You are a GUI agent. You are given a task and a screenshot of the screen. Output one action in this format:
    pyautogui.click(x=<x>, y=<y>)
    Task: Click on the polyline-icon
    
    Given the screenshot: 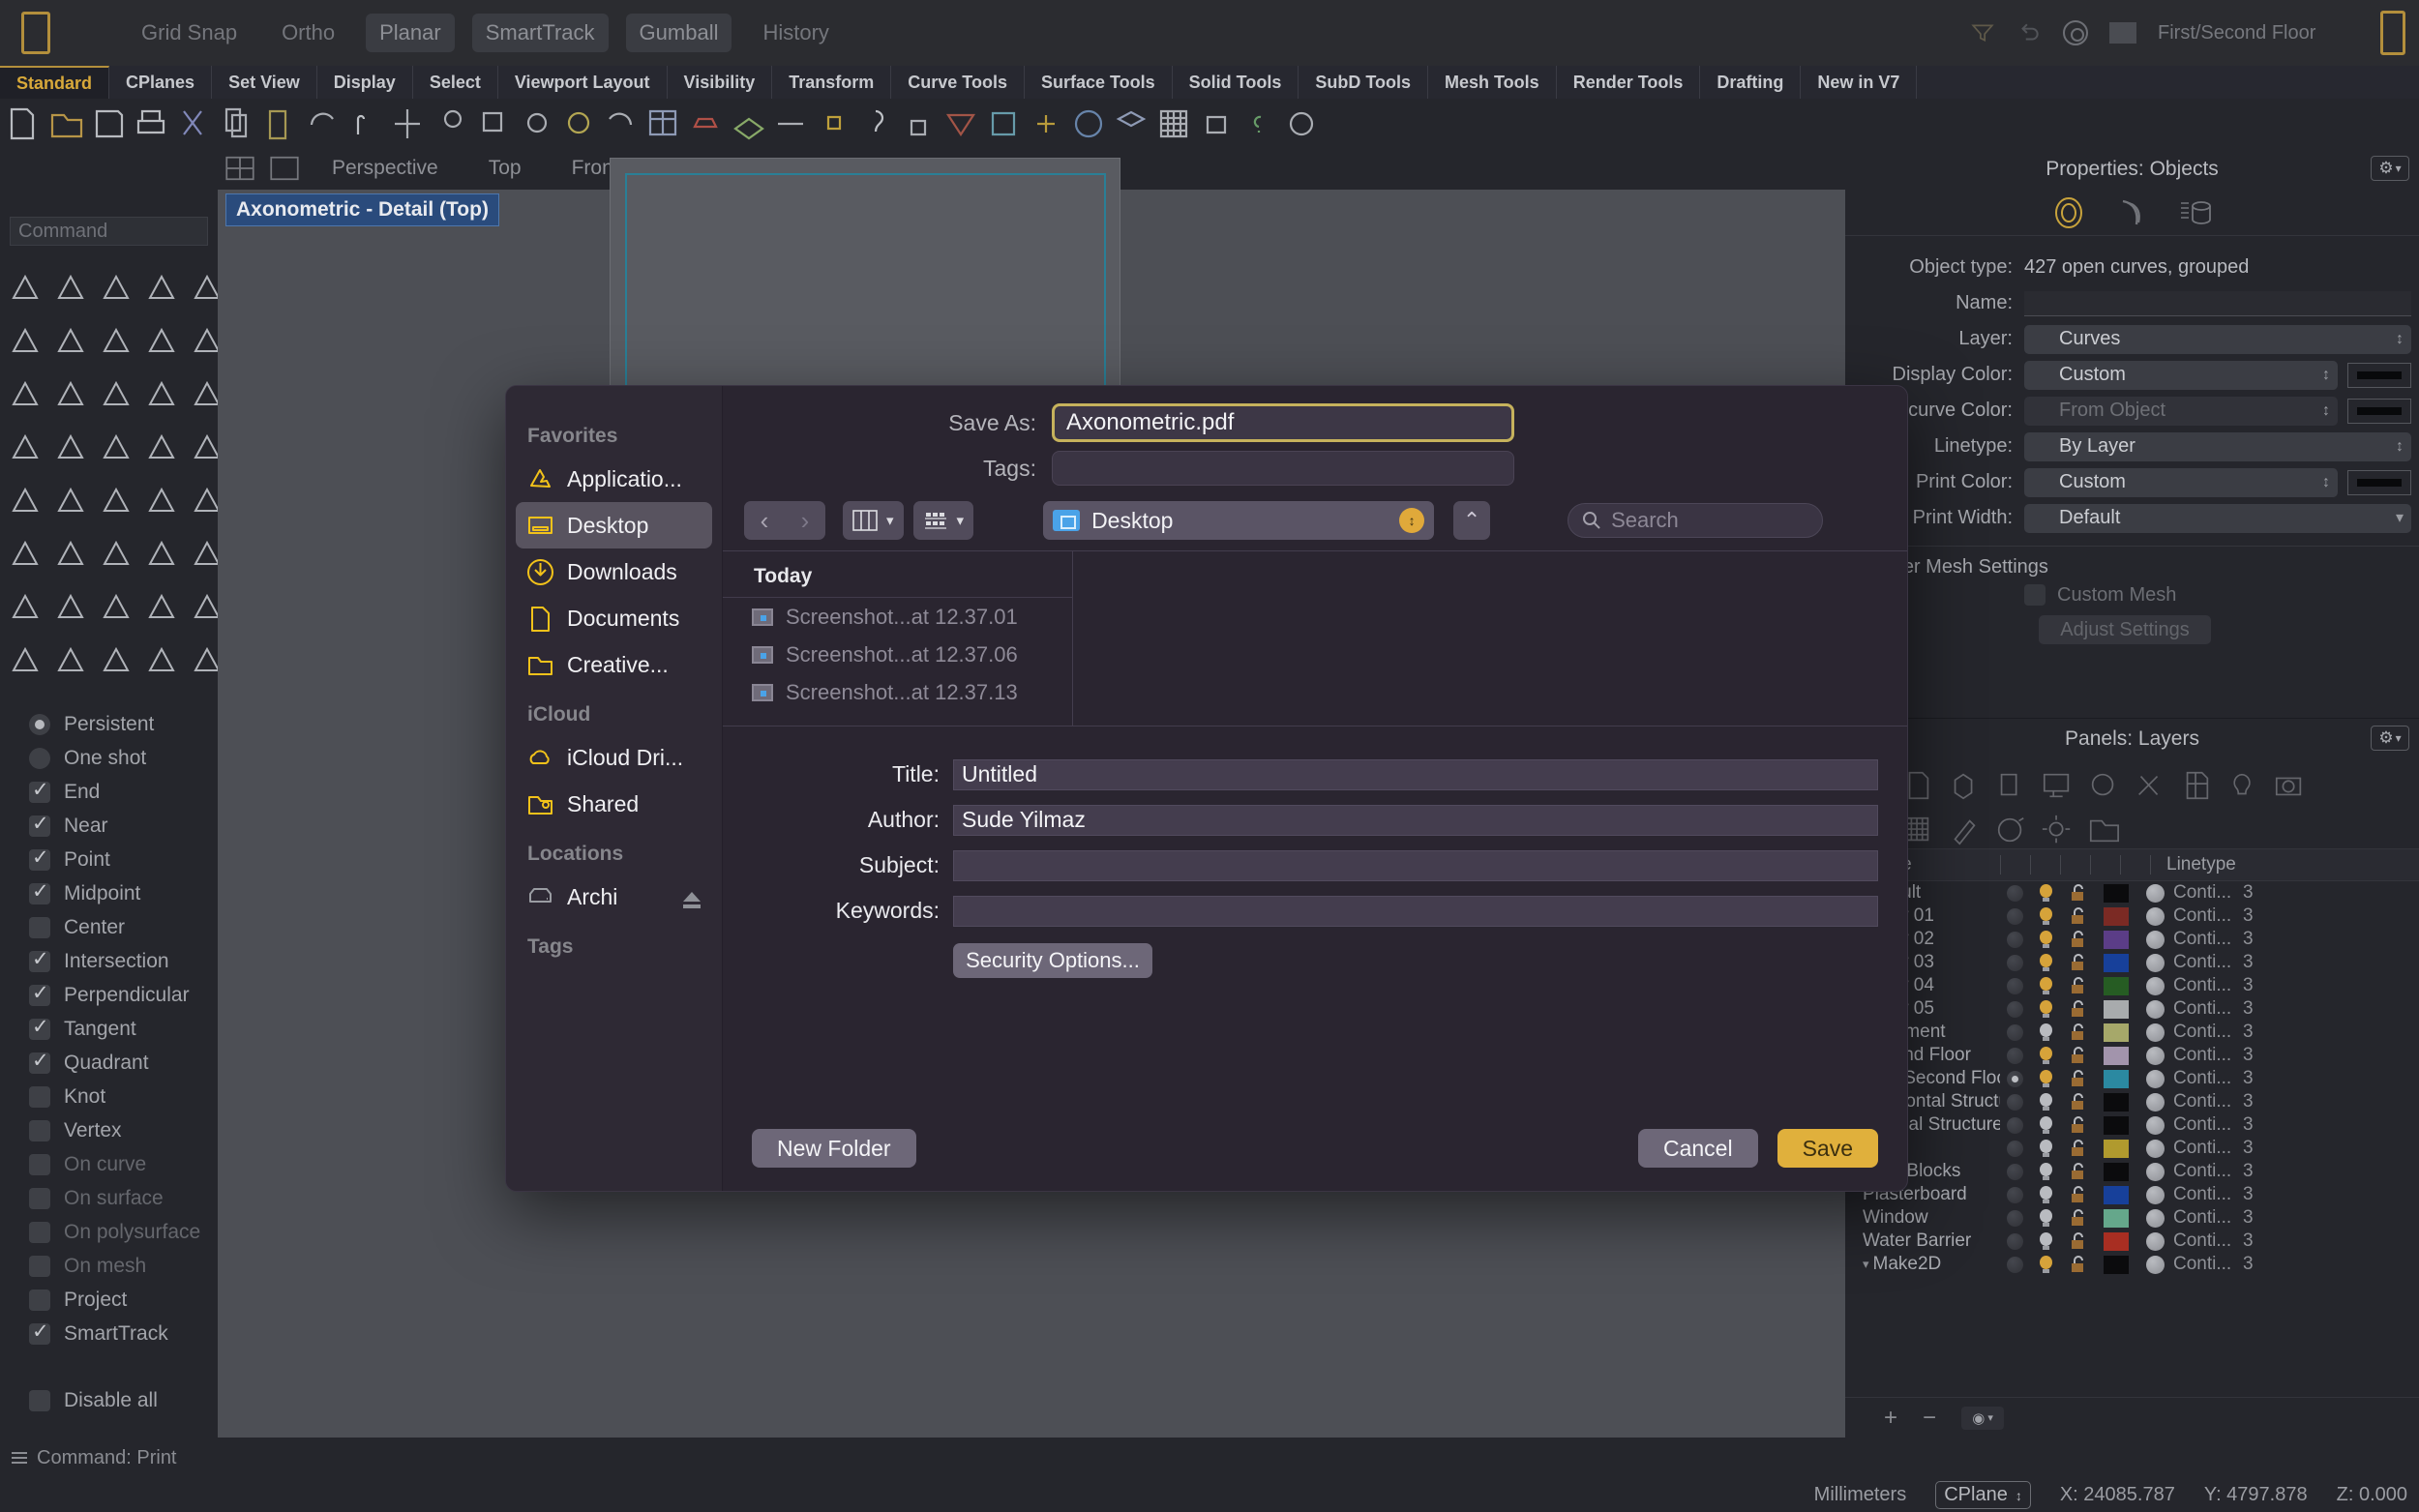 What is the action you would take?
    pyautogui.click(x=116, y=292)
    